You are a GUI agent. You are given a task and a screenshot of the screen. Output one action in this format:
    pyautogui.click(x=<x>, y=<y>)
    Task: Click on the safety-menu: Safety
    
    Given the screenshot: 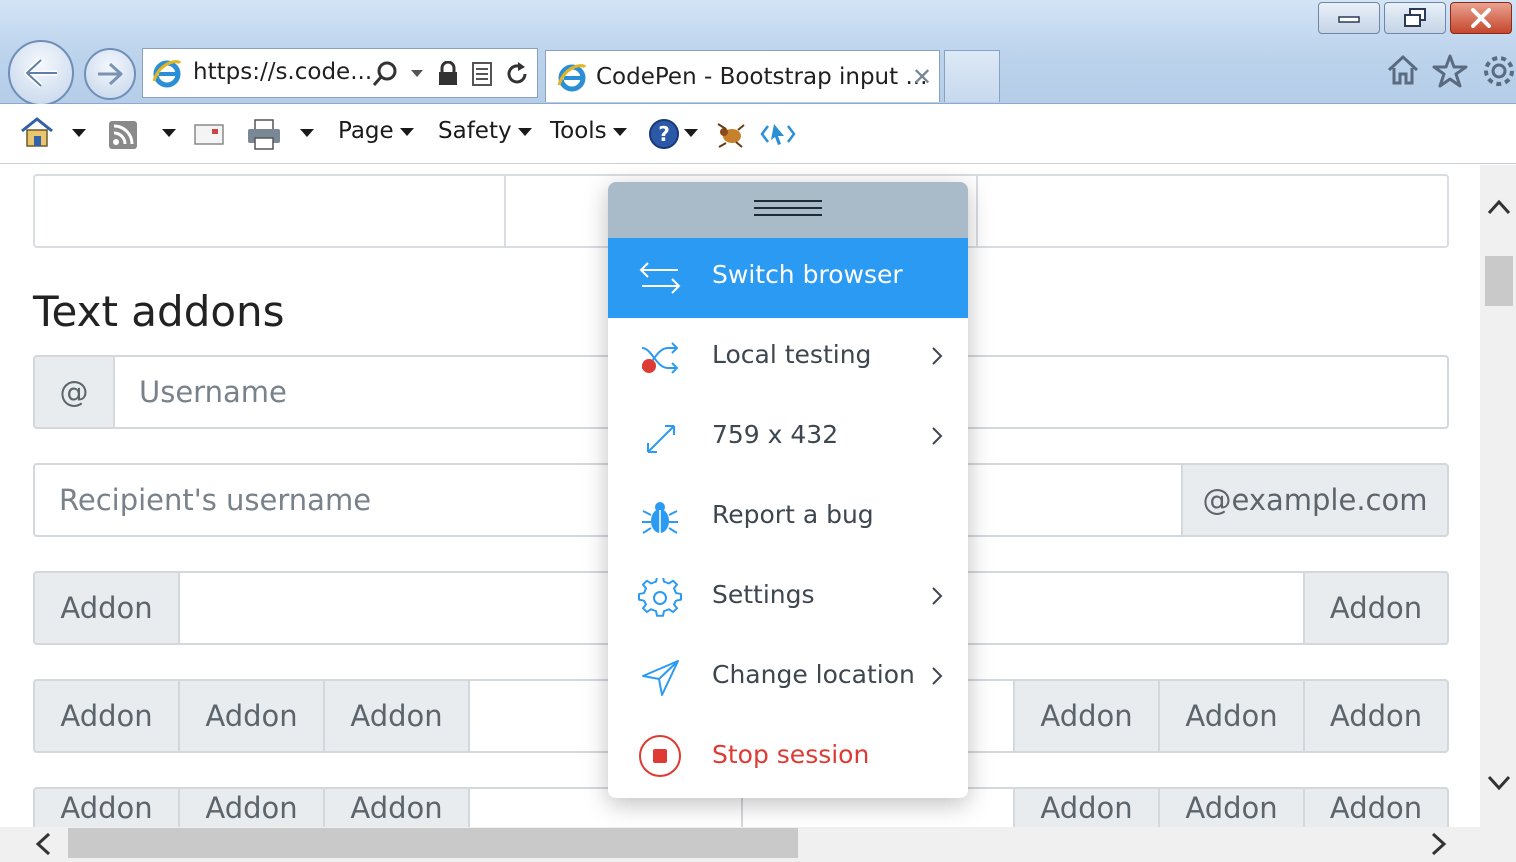 What is the action you would take?
    pyautogui.click(x=485, y=131)
    